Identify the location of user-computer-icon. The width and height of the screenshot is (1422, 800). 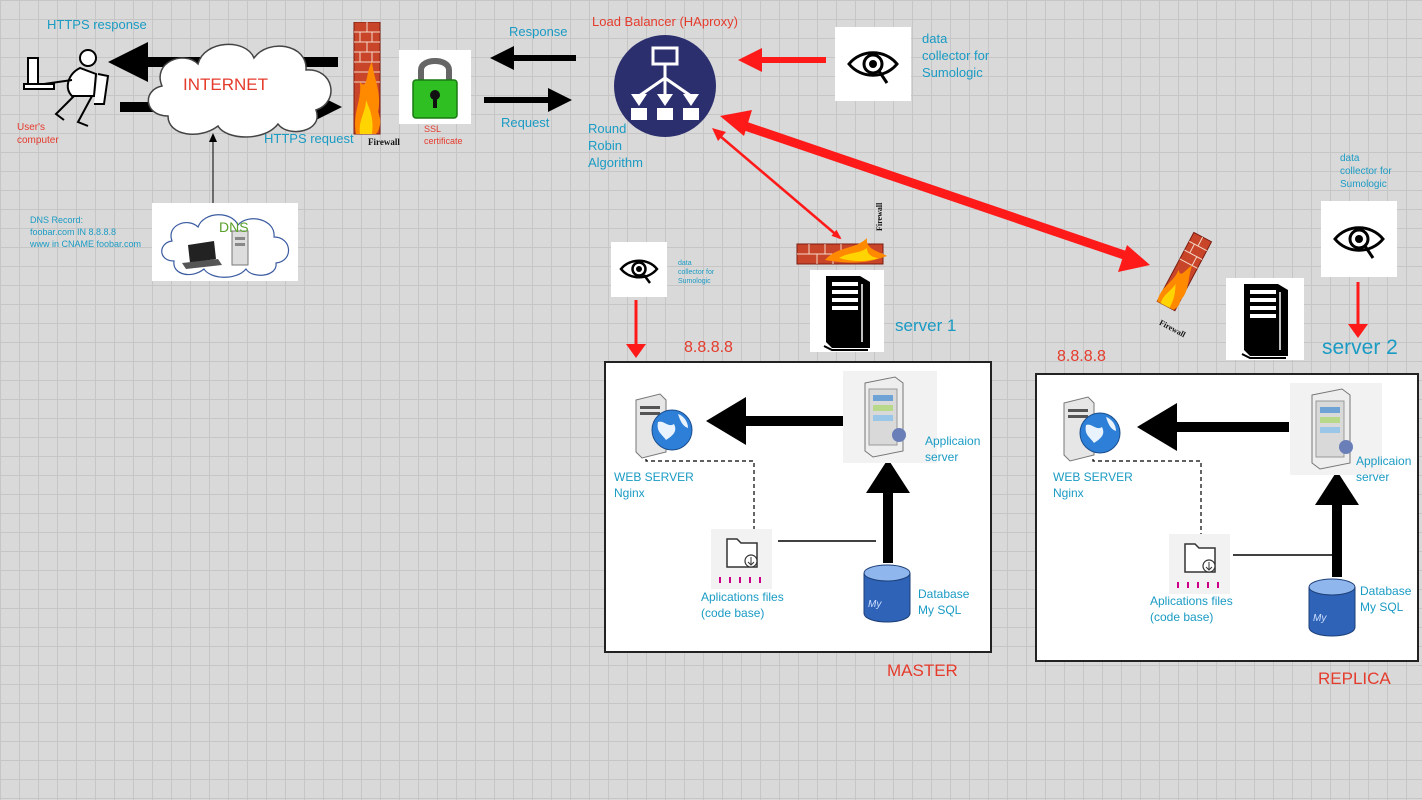
(66, 88).